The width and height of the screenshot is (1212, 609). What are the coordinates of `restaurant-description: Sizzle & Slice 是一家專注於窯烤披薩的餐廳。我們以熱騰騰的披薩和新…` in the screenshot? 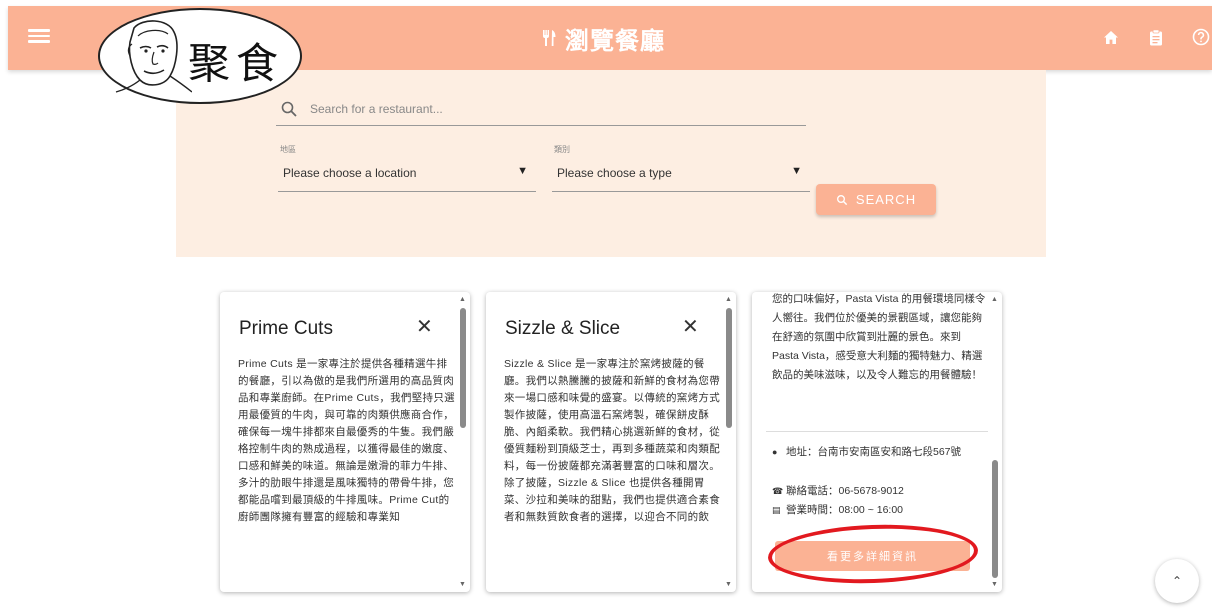 It's located at (612, 440).